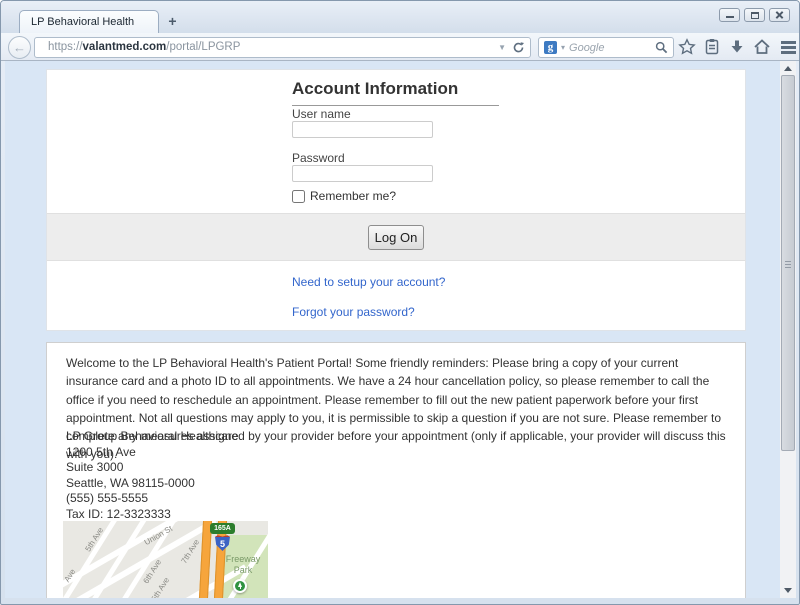 The width and height of the screenshot is (800, 605). Describe the element at coordinates (321, 114) in the screenshot. I see `username-label: User name` at that location.